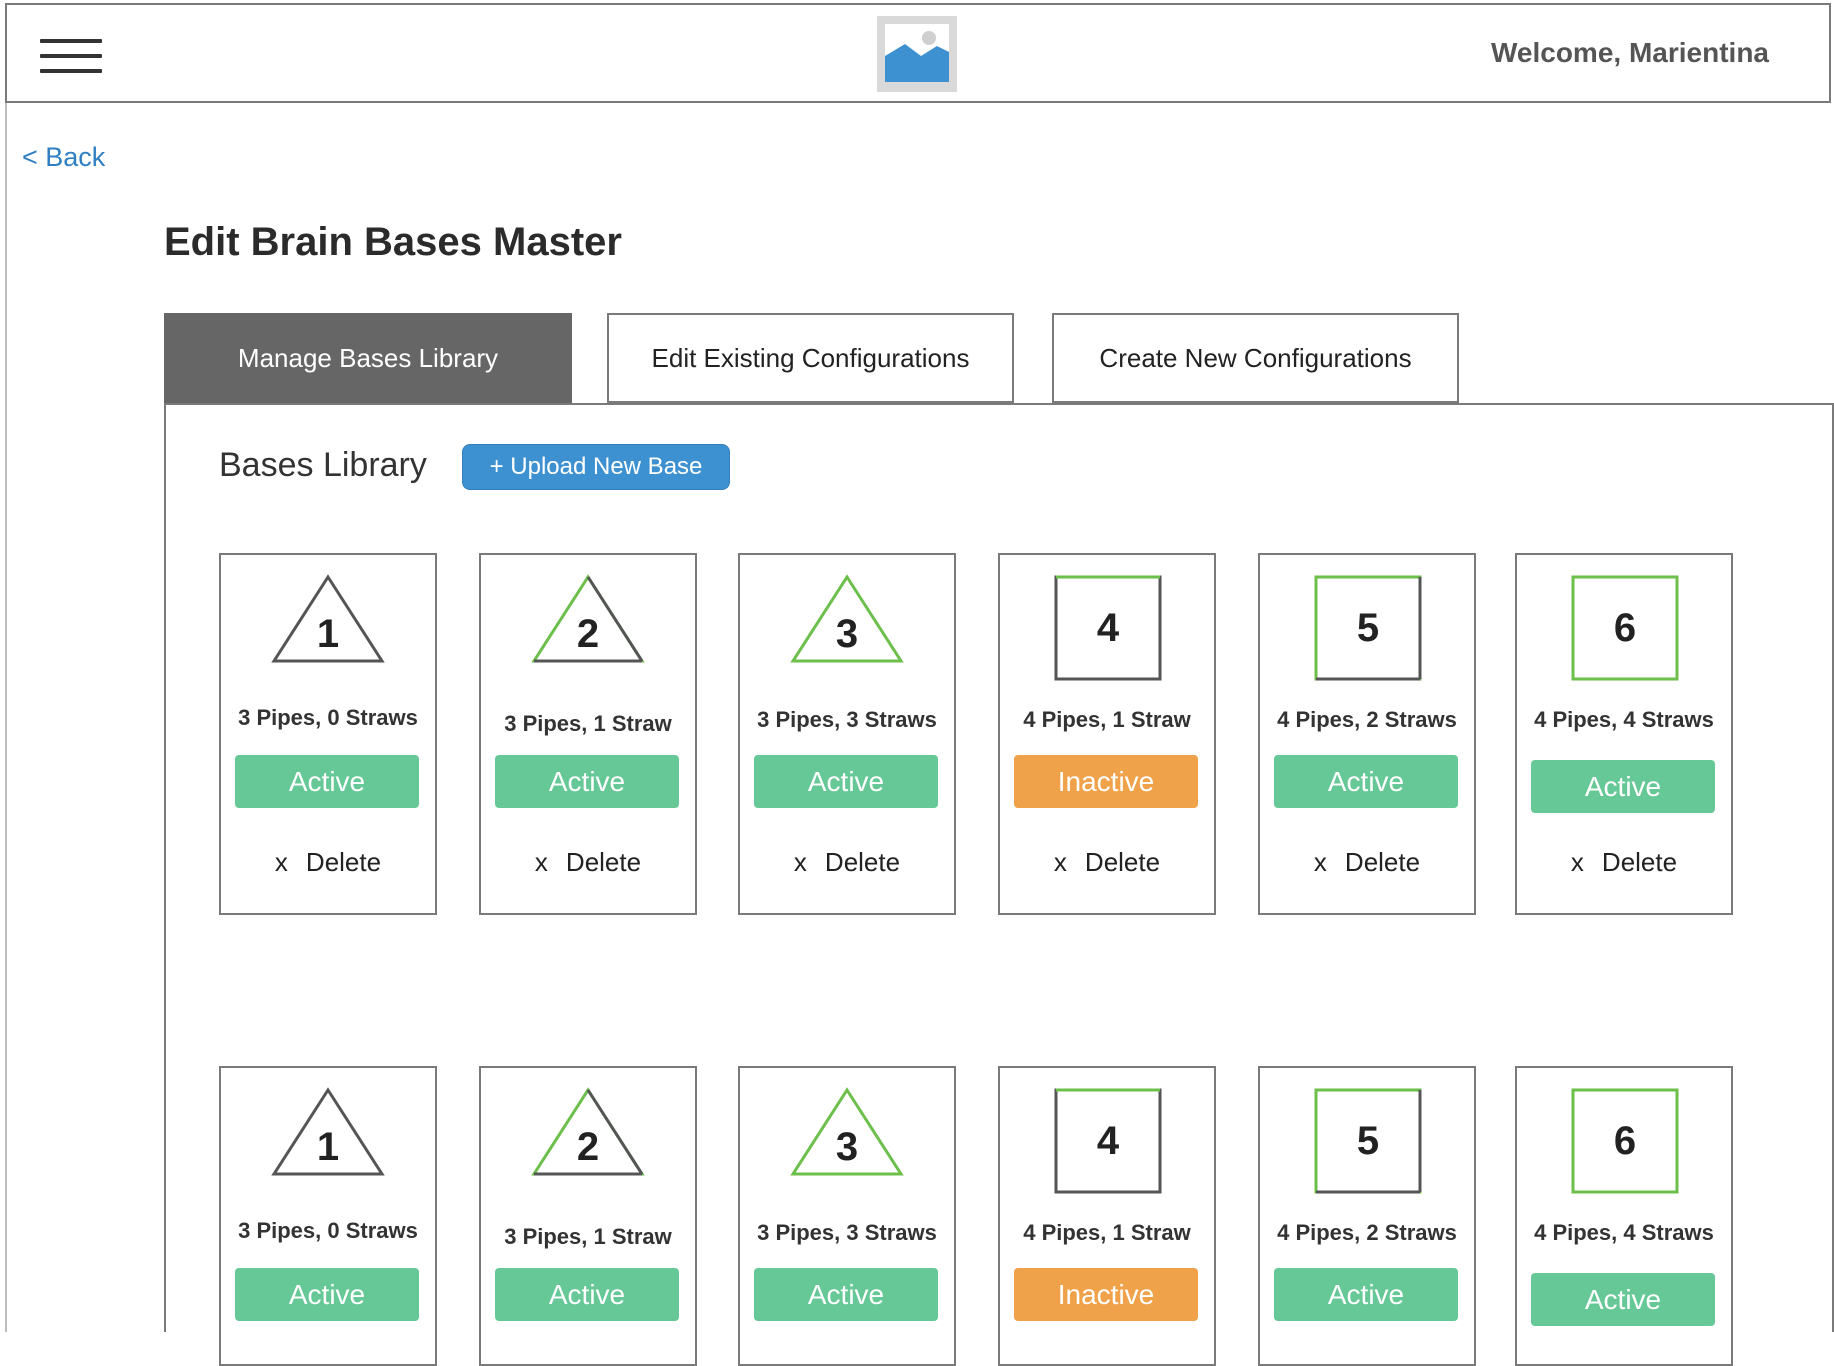 The height and width of the screenshot is (1366, 1834). I want to click on tab-manage-bases-library: Manage Bases Library, so click(368, 358).